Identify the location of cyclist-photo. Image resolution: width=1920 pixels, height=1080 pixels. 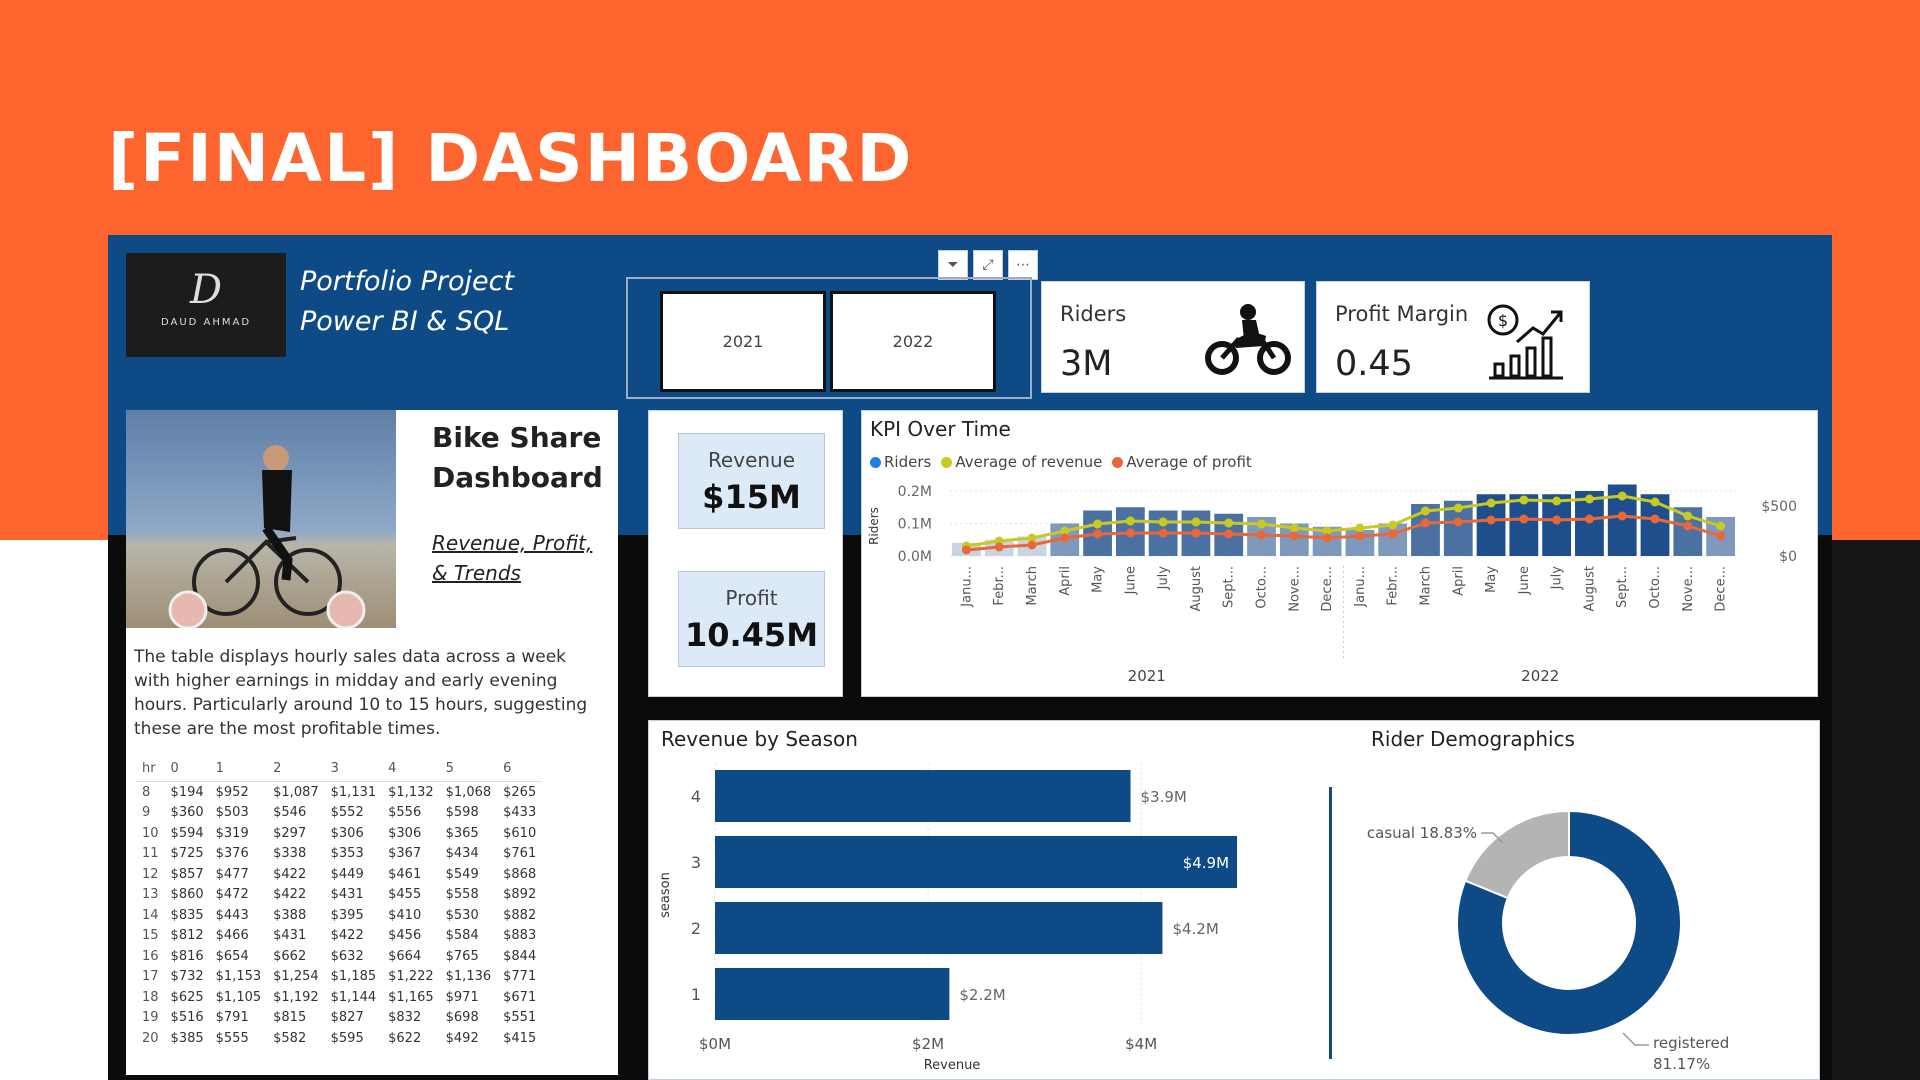
(261, 520).